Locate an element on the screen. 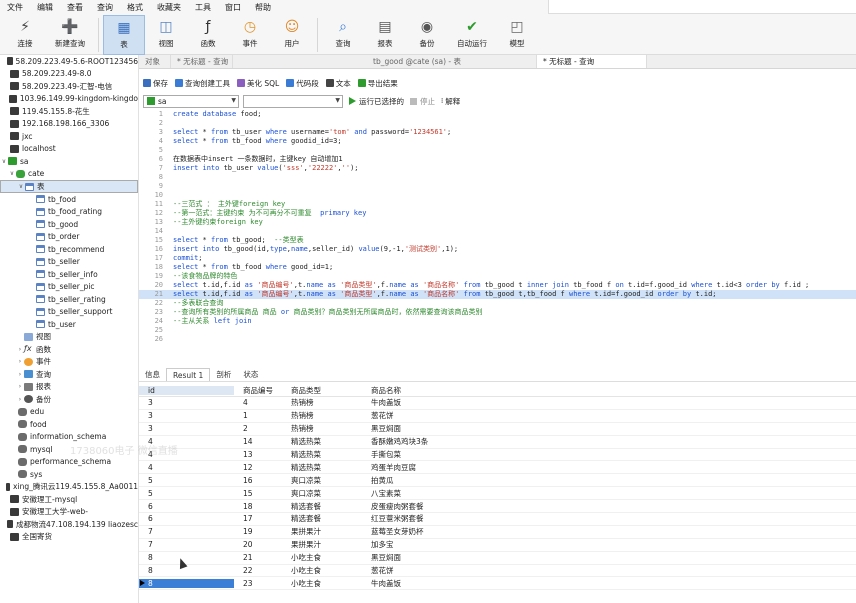 The height and width of the screenshot is (603, 856). document-tab: * 无标题 - 查询 is located at coordinates (592, 61).